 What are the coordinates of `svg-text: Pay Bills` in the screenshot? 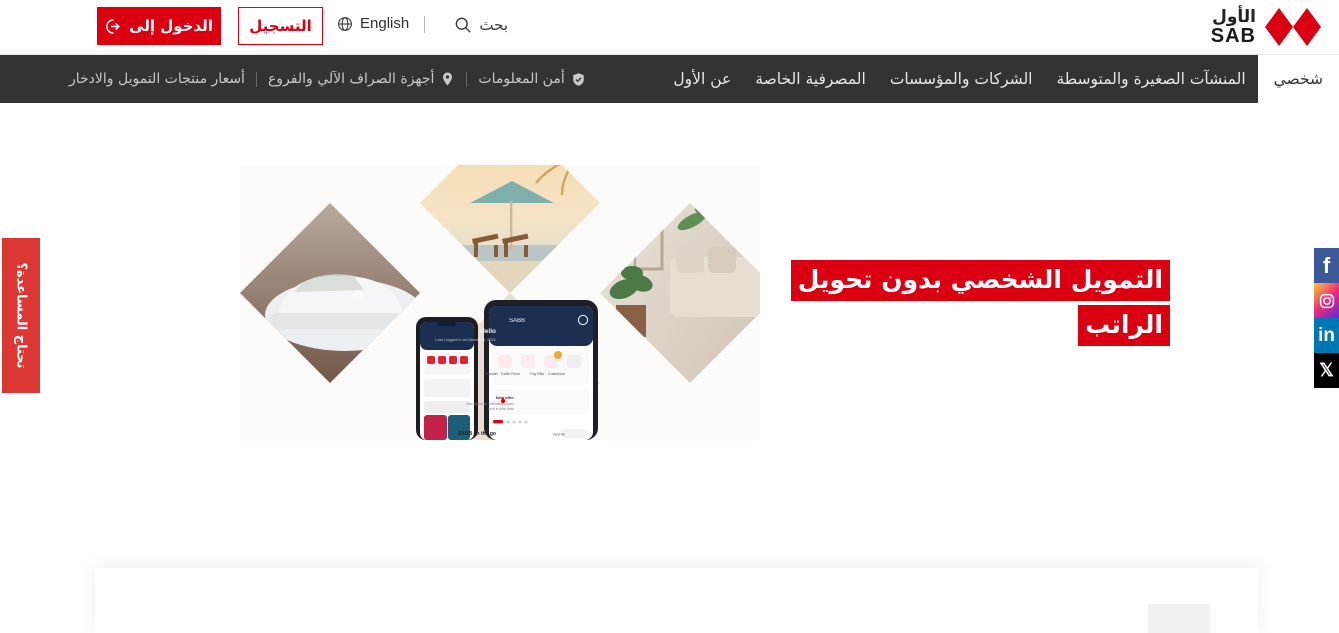 It's located at (537, 374).